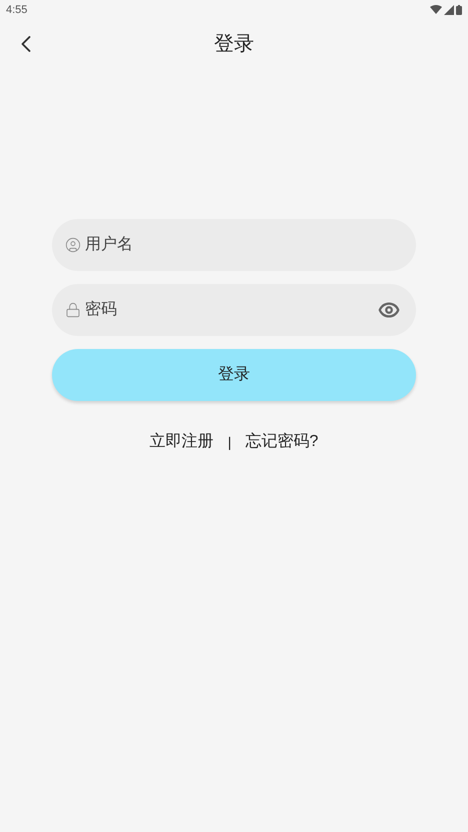 The image size is (468, 832). What do you see at coordinates (17, 10) in the screenshot?
I see `status-time: 4:55` at bounding box center [17, 10].